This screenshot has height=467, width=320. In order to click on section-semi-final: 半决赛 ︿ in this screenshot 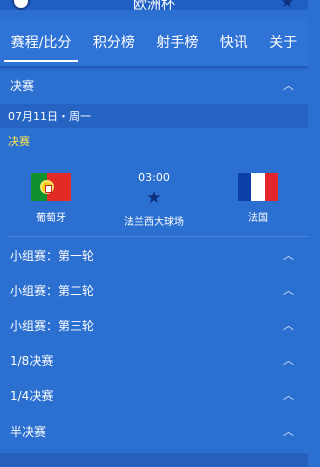, I will do `click(154, 431)`.